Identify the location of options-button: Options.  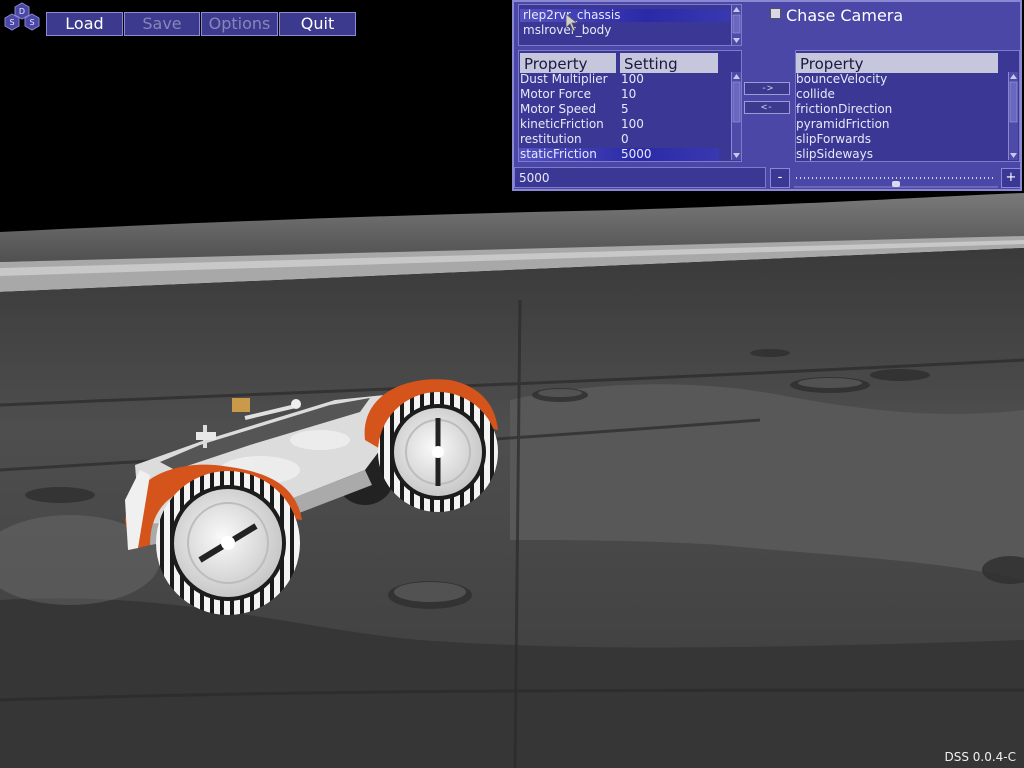
(239, 24).